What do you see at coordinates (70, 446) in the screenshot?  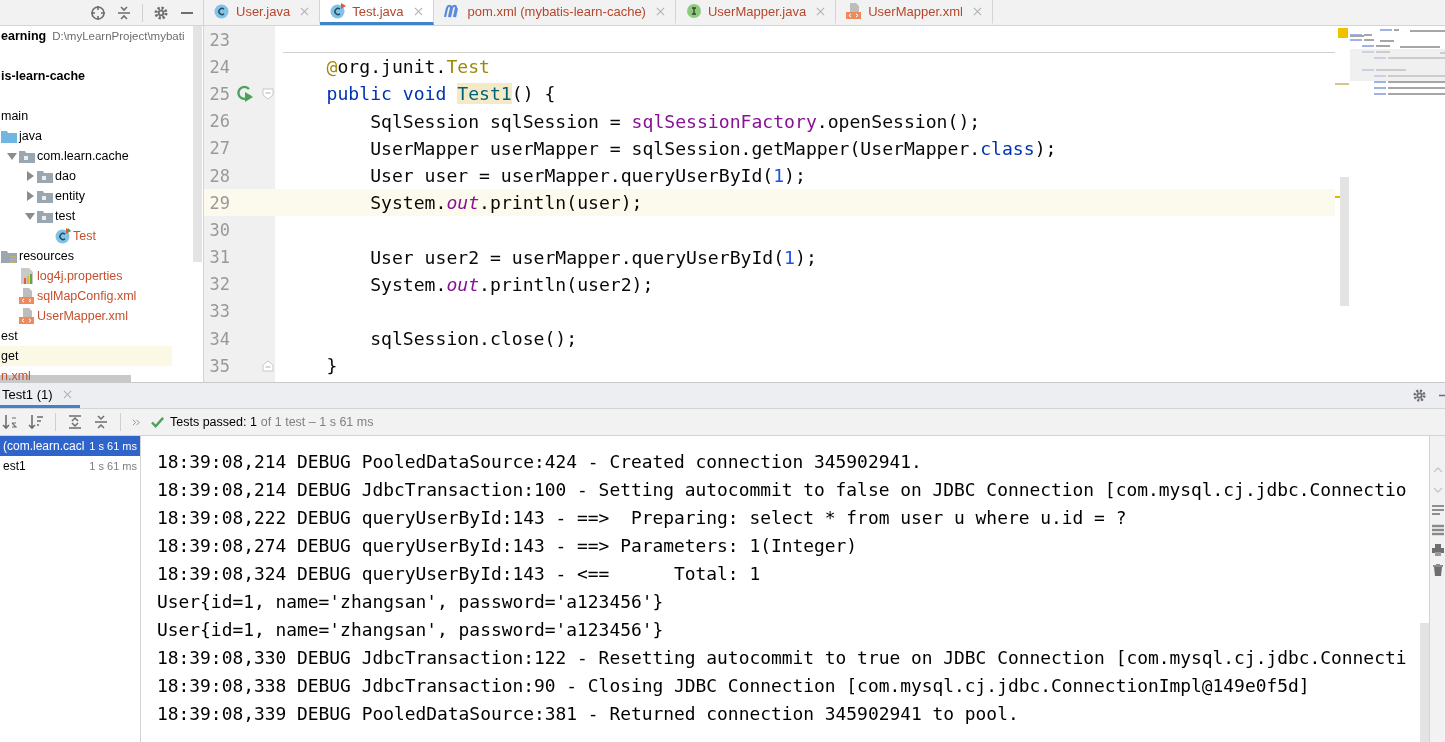 I see `test-result-row: (com.learn.cacl 1 s 61 ms` at bounding box center [70, 446].